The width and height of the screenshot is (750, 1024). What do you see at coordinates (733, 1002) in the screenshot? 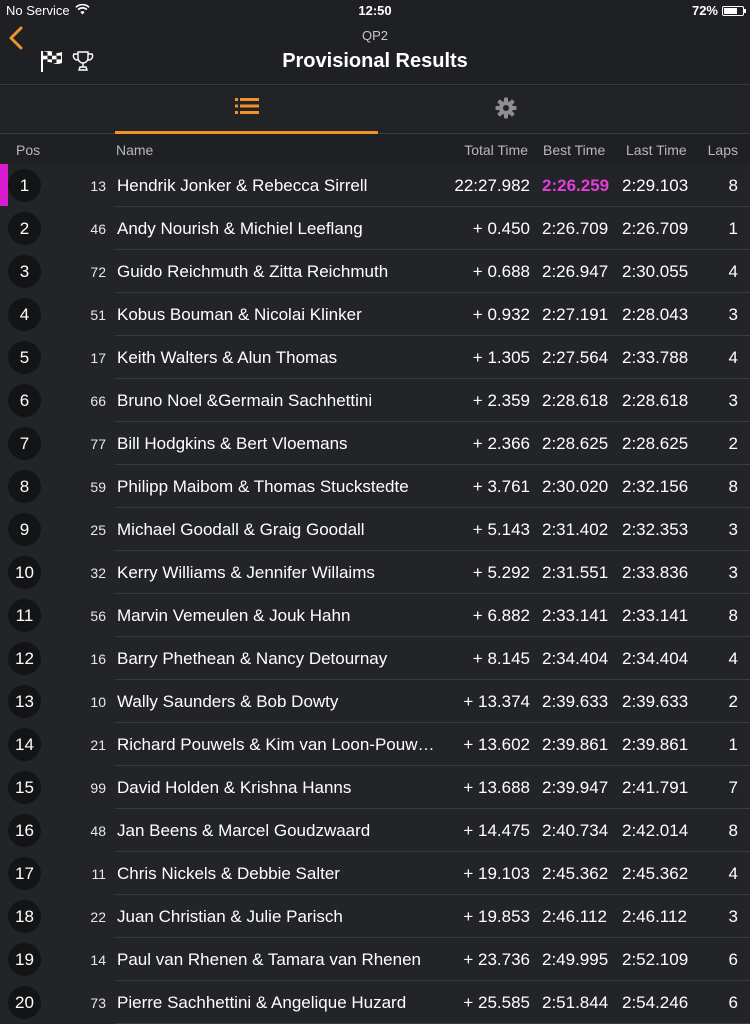
I see `laps-count: 6` at bounding box center [733, 1002].